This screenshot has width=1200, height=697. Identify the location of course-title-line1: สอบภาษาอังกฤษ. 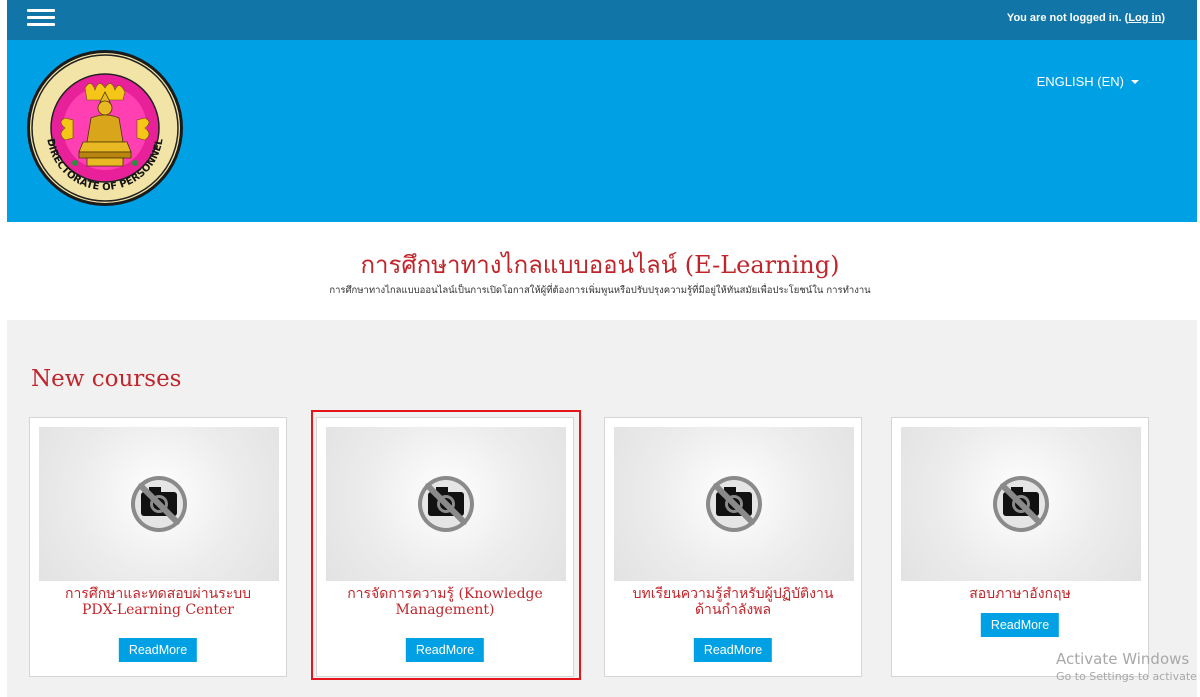
(1020, 594).